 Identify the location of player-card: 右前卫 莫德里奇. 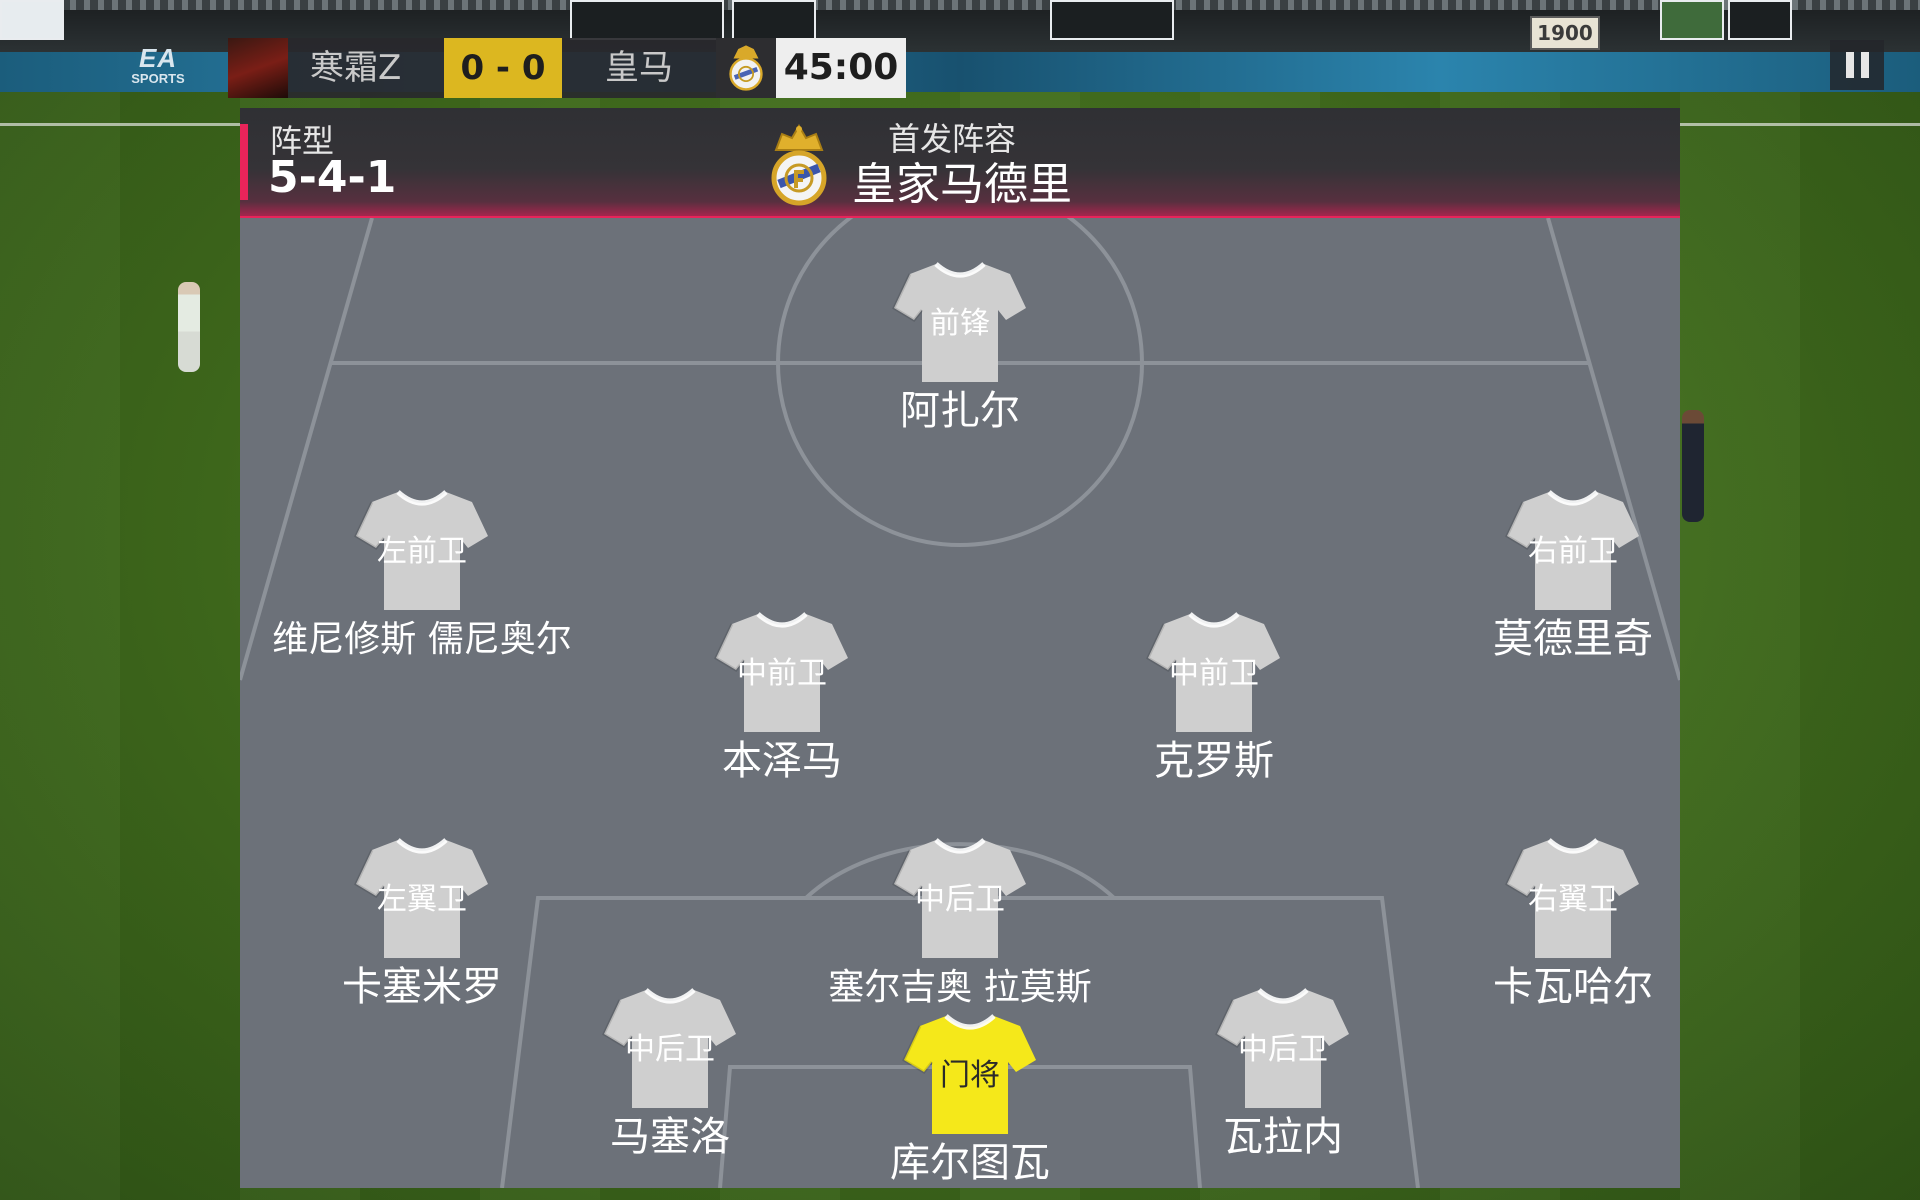
(1551, 575).